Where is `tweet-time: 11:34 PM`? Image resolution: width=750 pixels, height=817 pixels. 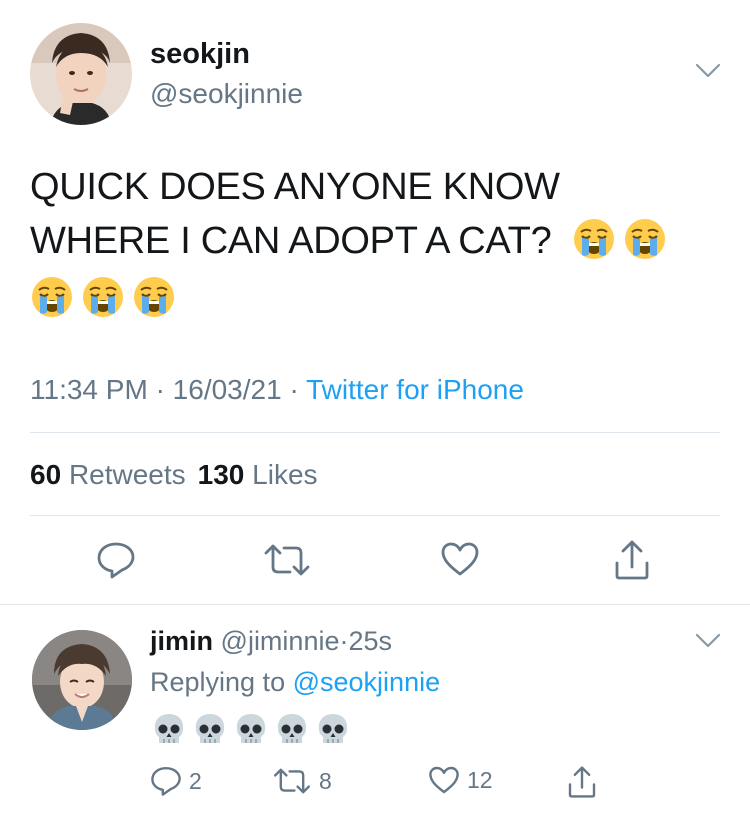 tweet-time: 11:34 PM is located at coordinates (89, 389).